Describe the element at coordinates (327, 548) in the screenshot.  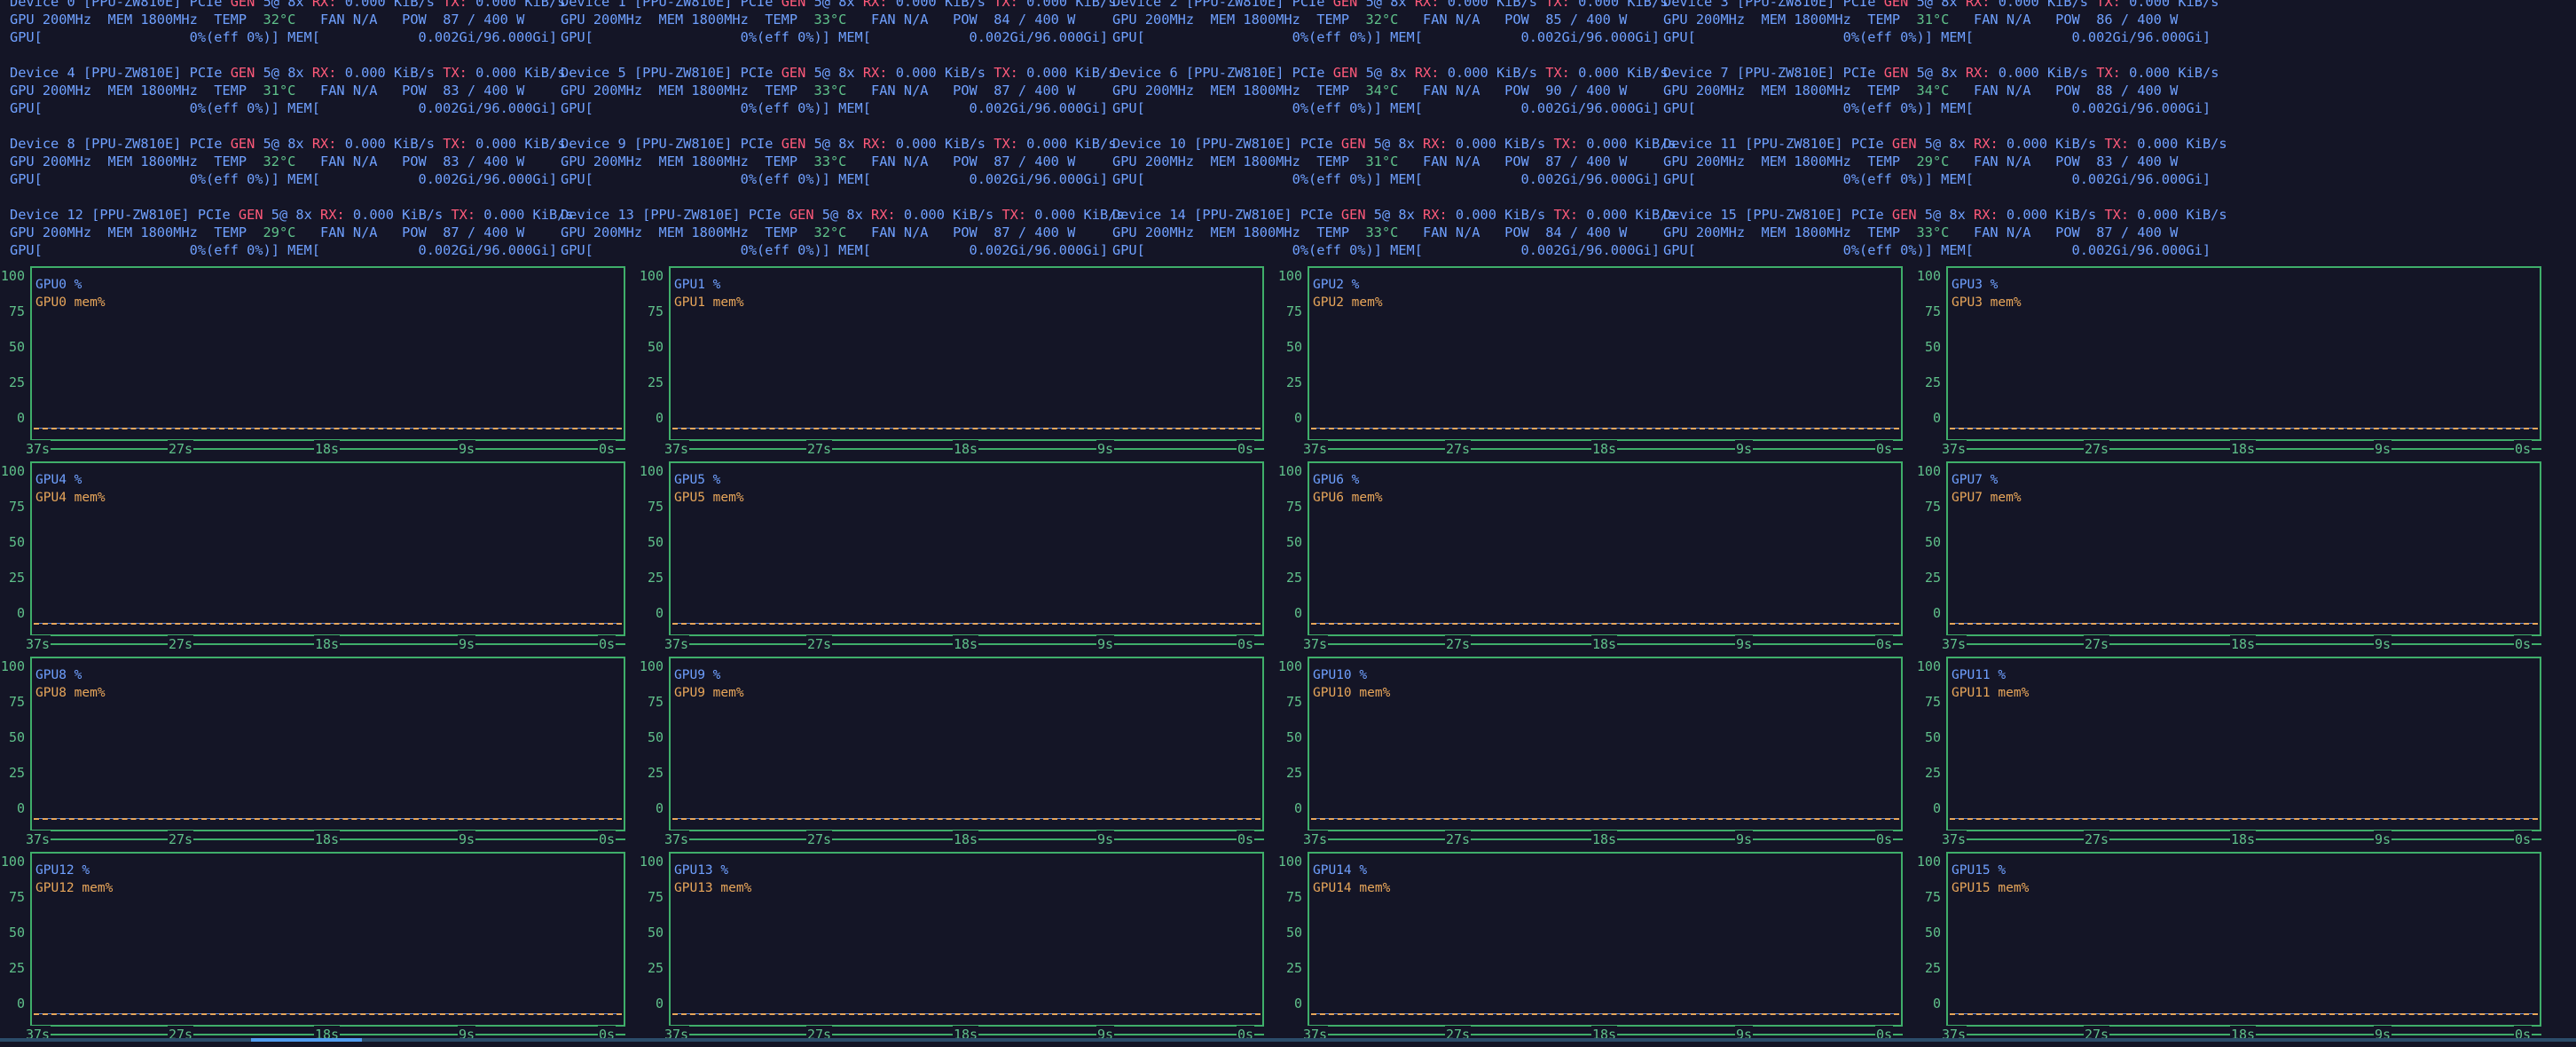
I see `chart-frame: GPU4 % GPU4 mem%` at that location.